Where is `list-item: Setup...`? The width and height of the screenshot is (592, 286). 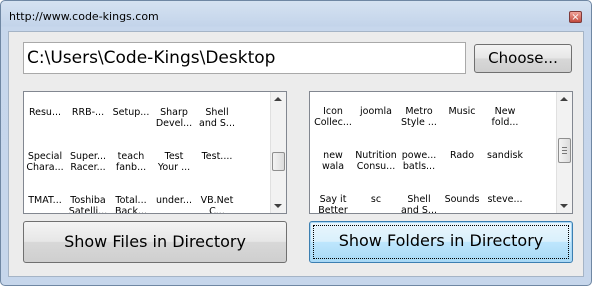 list-item: Setup... is located at coordinates (131, 112).